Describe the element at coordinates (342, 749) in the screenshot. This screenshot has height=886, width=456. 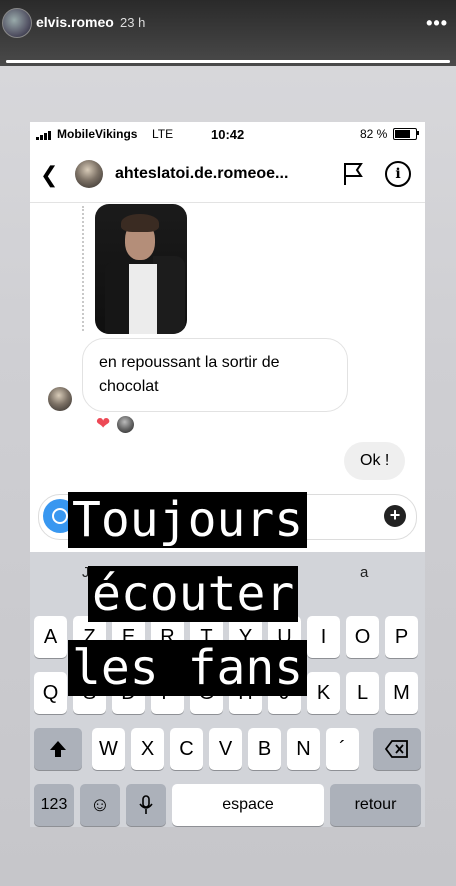
I see `key-accent: ´` at that location.